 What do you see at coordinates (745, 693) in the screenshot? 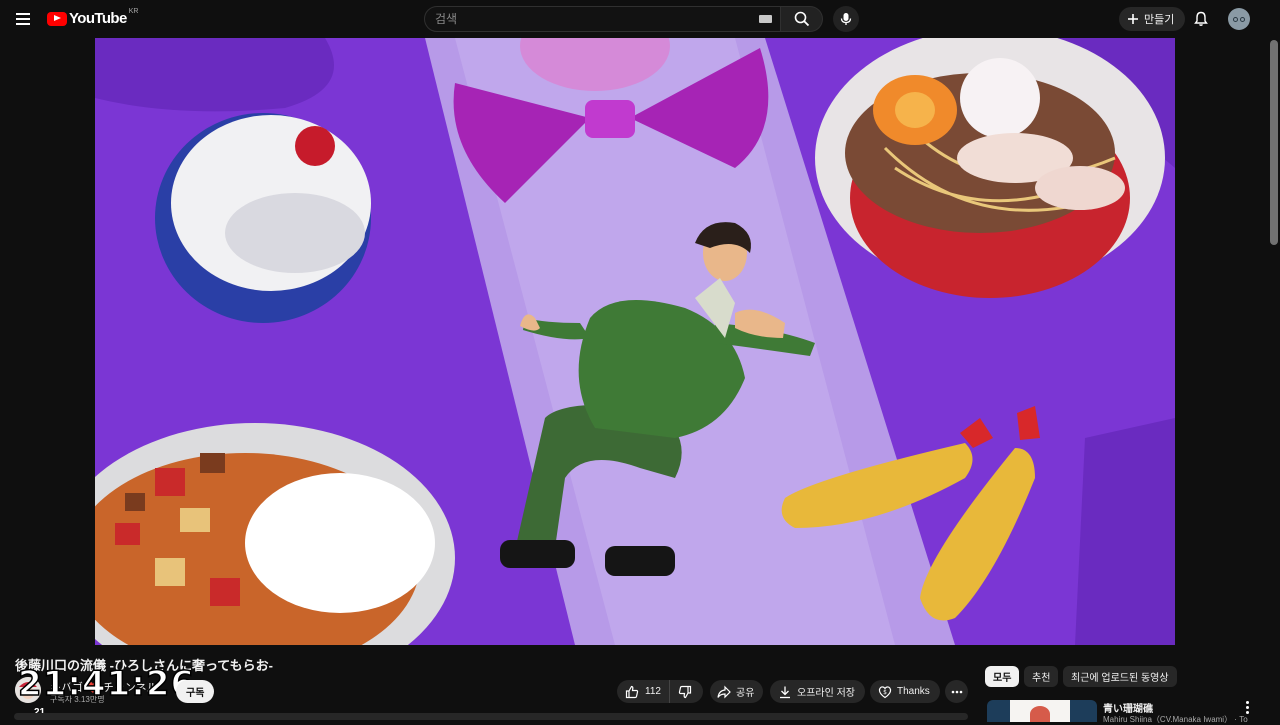
I see `share-label: 공유` at bounding box center [745, 693].